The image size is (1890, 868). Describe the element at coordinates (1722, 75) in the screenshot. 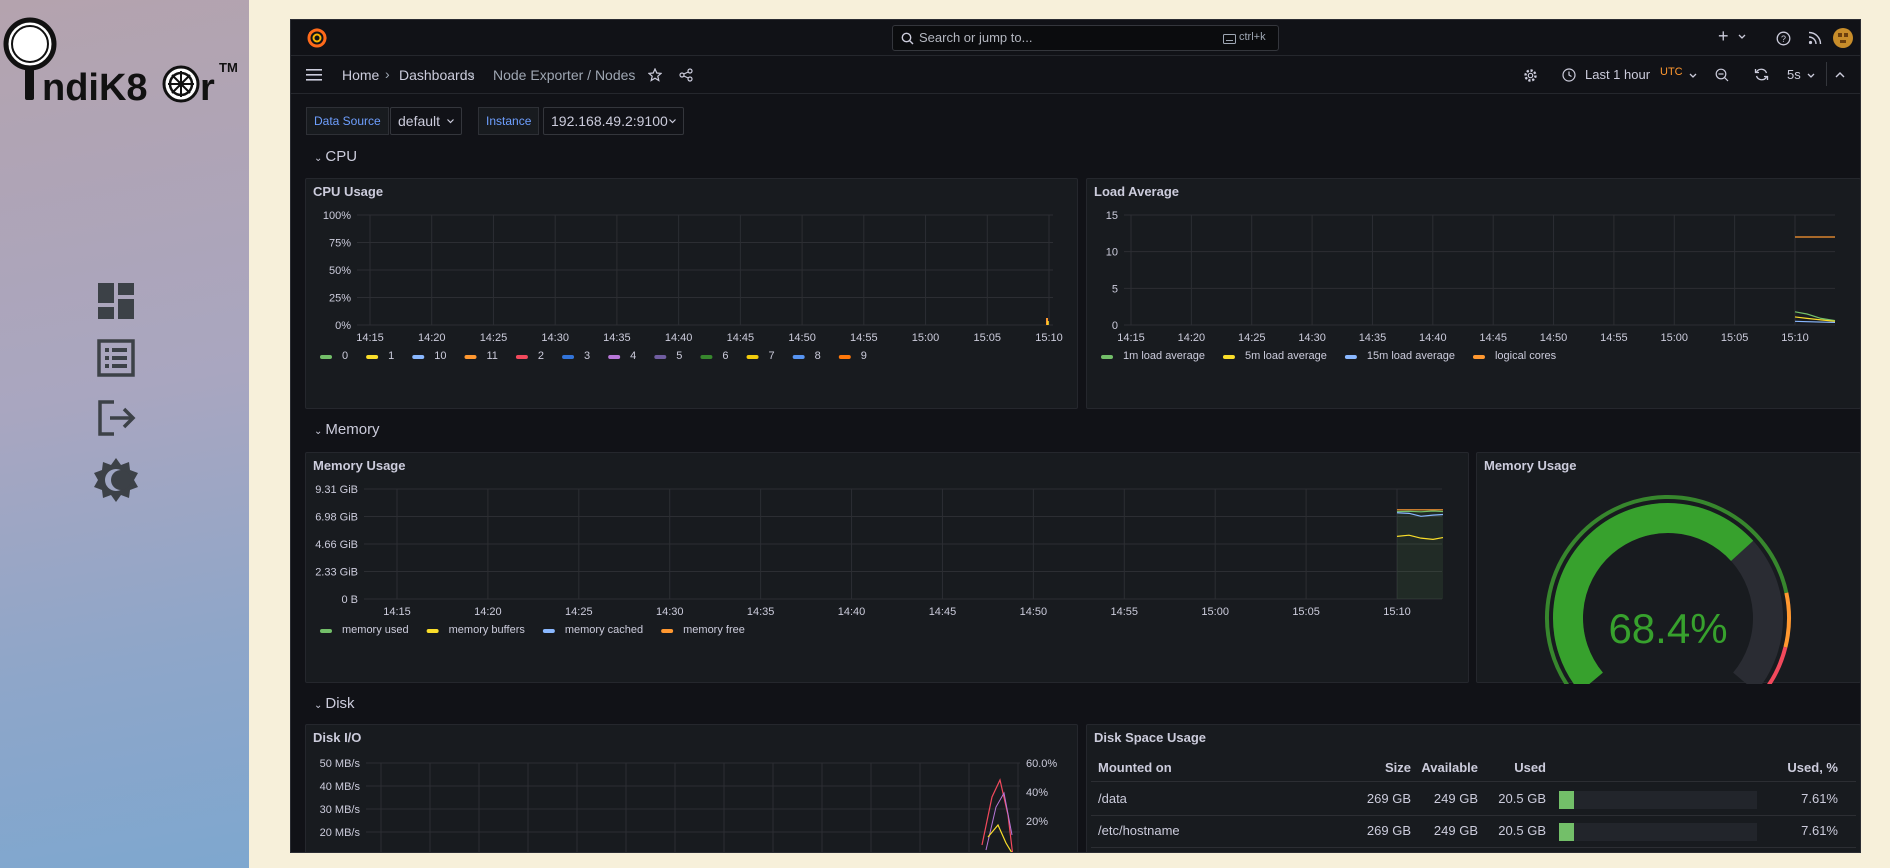

I see `zoom-out-icon` at that location.